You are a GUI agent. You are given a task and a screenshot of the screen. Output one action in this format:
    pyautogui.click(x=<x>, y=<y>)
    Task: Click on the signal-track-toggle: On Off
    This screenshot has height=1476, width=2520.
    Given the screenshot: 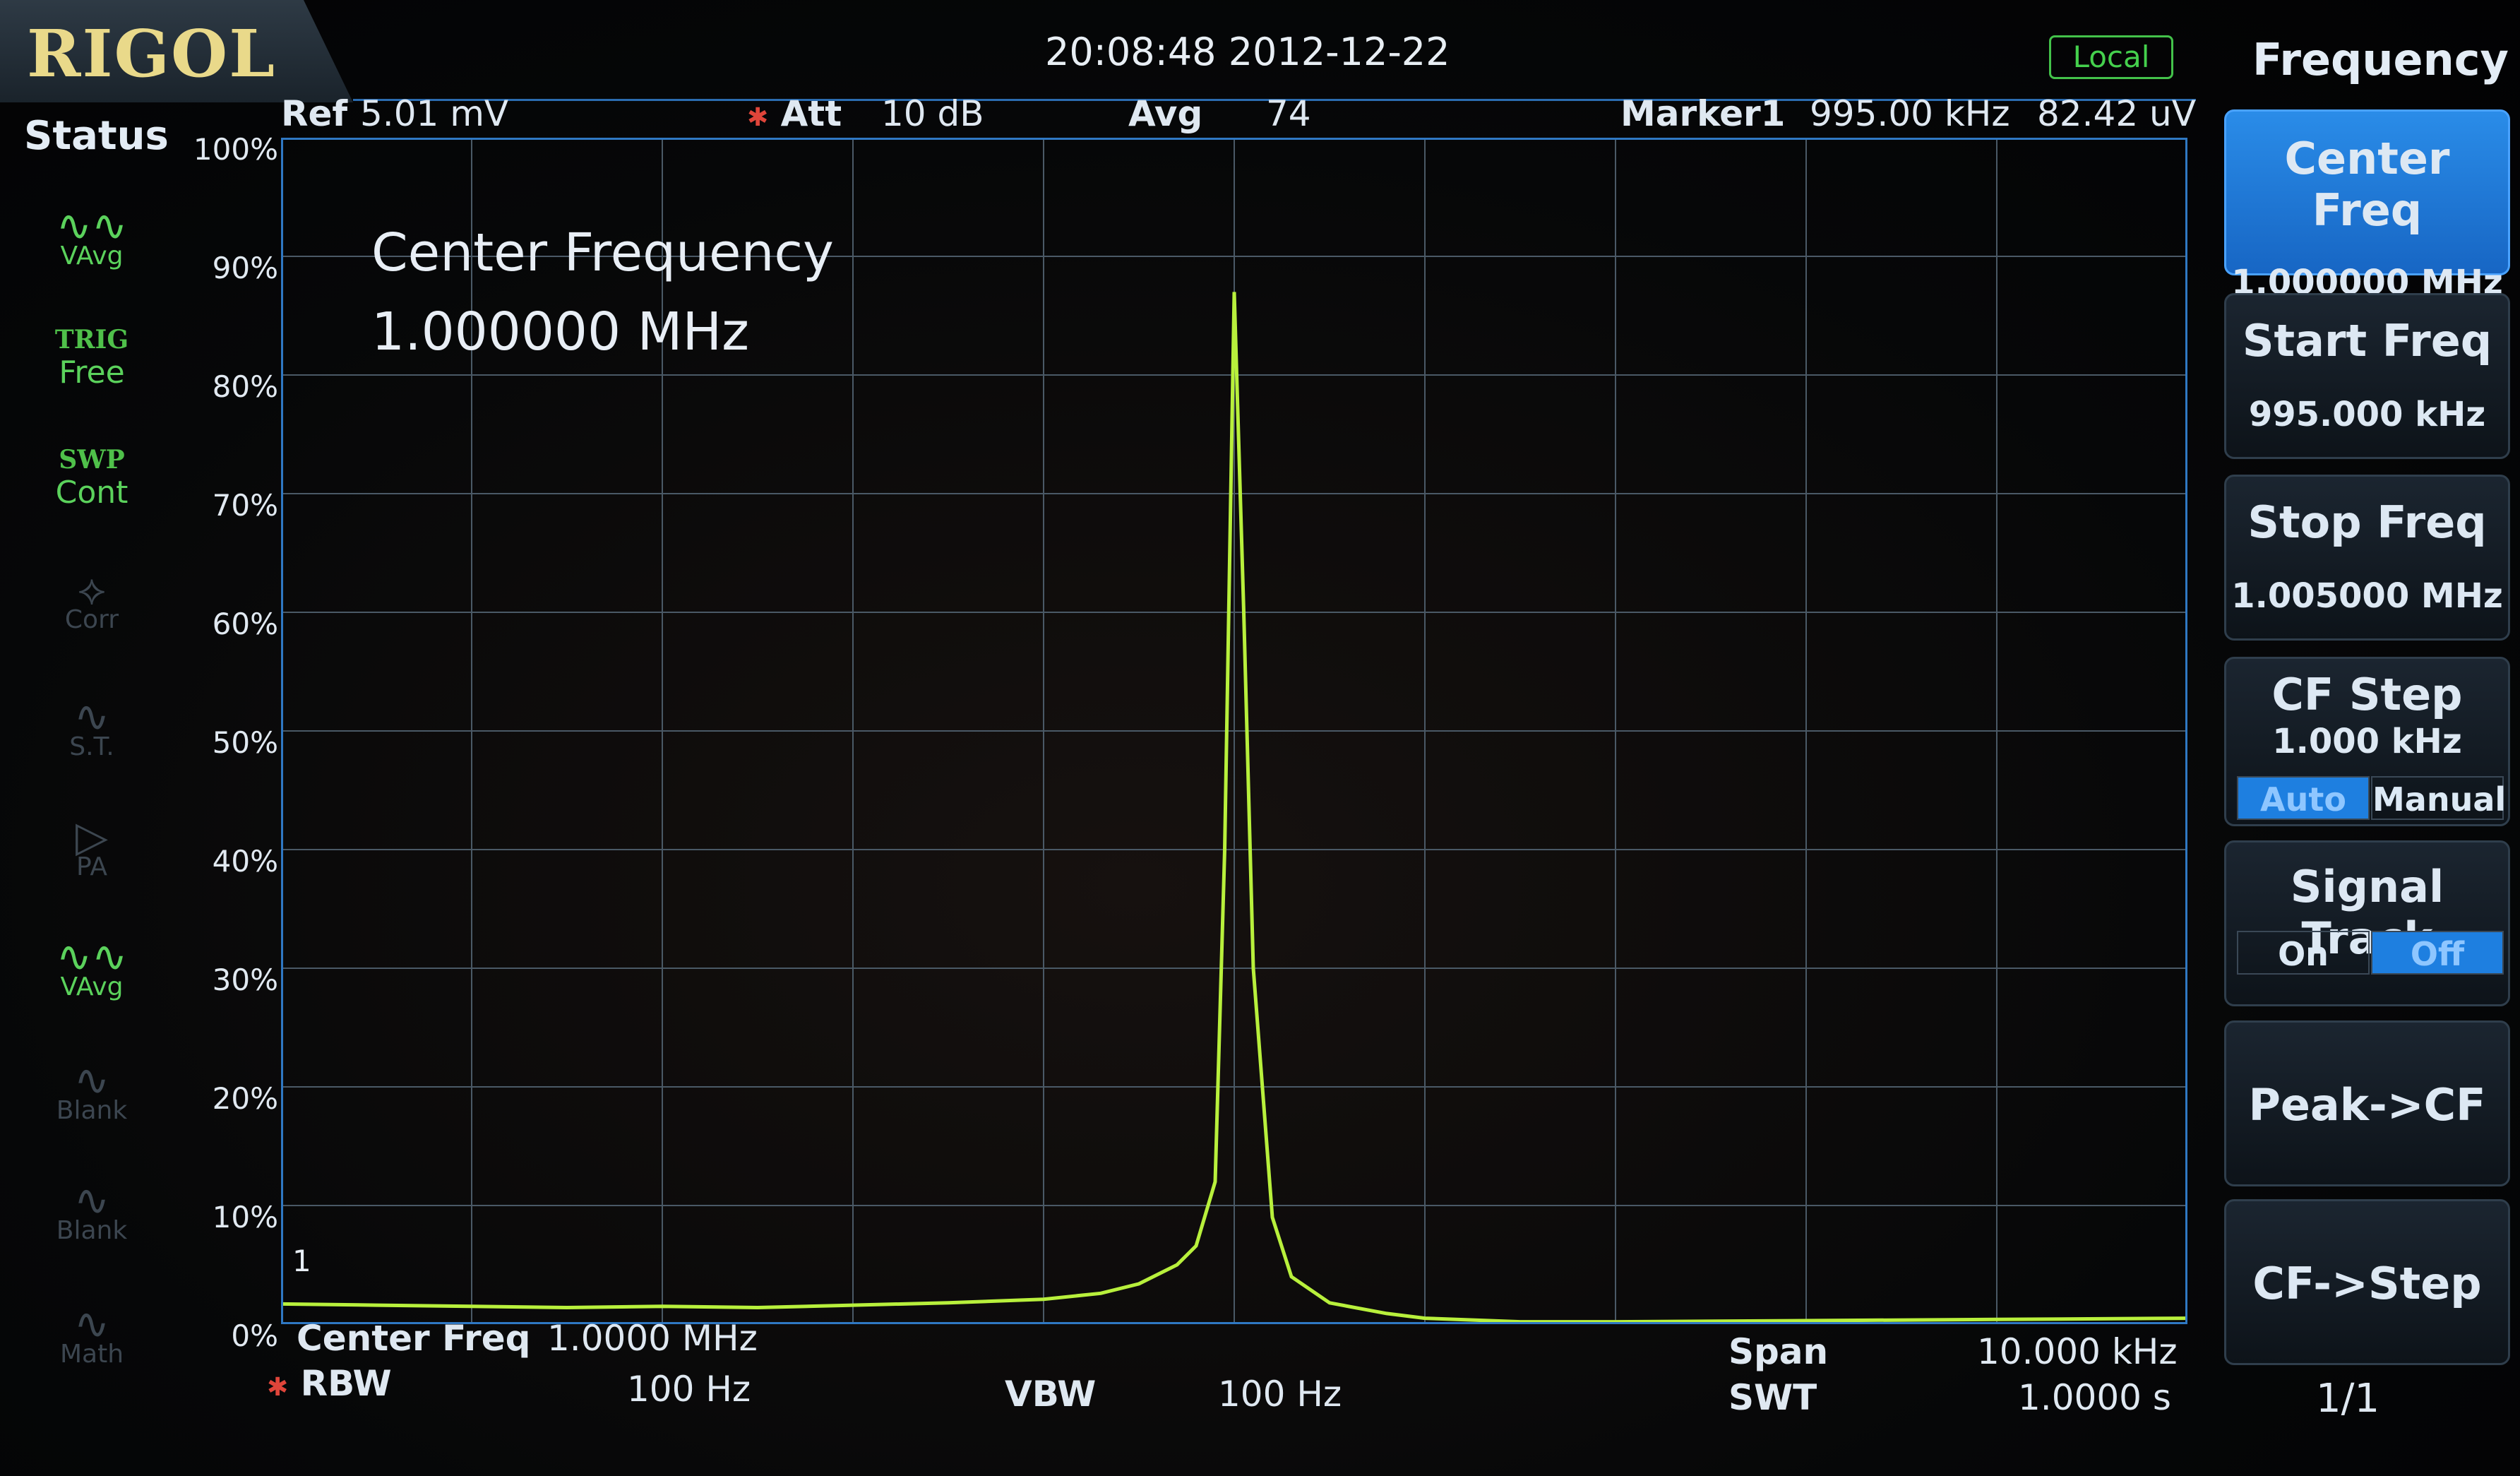 What is the action you would take?
    pyautogui.click(x=2371, y=953)
    